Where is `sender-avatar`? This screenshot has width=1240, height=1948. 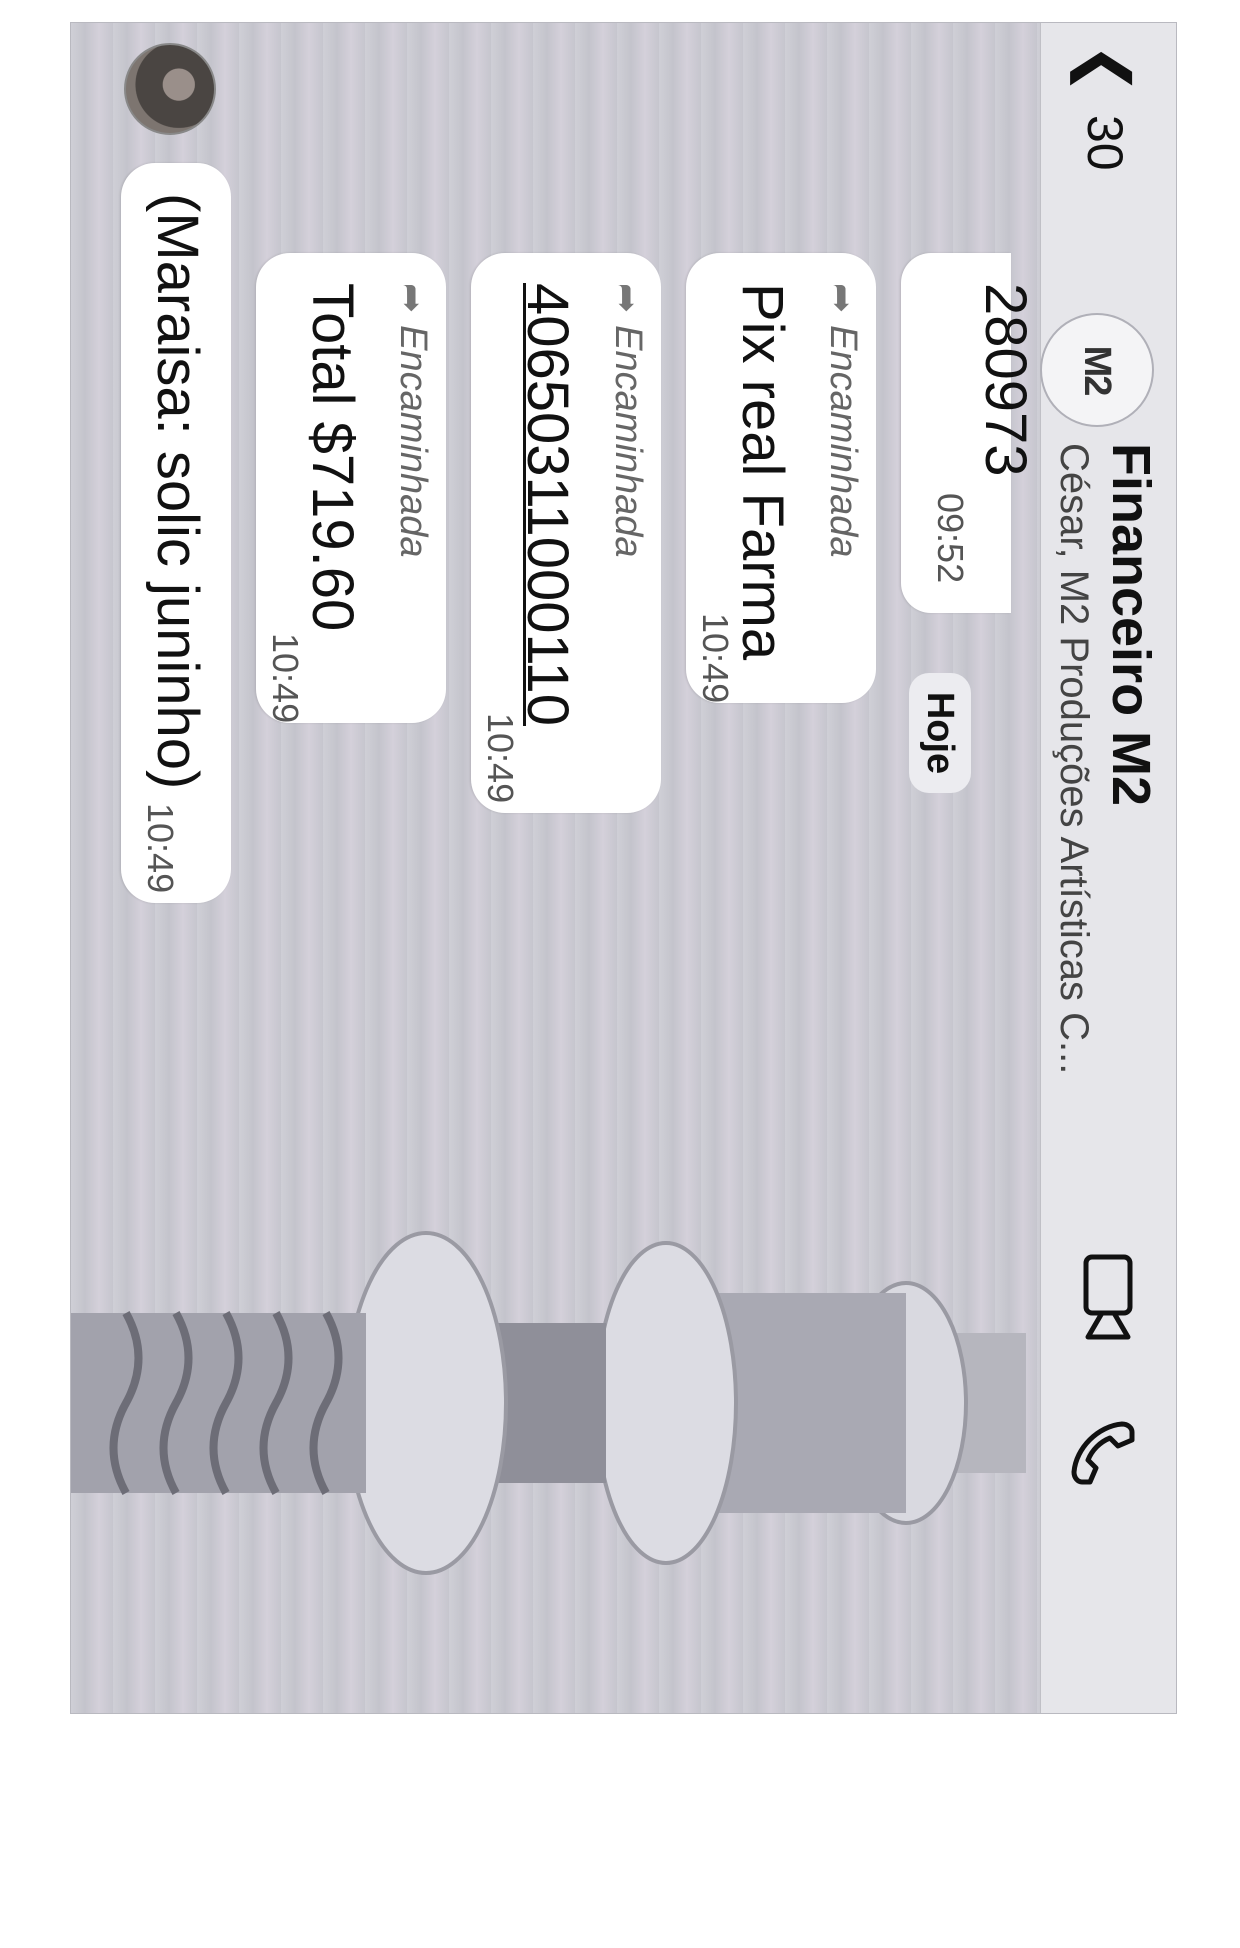
sender-avatar is located at coordinates (170, 89).